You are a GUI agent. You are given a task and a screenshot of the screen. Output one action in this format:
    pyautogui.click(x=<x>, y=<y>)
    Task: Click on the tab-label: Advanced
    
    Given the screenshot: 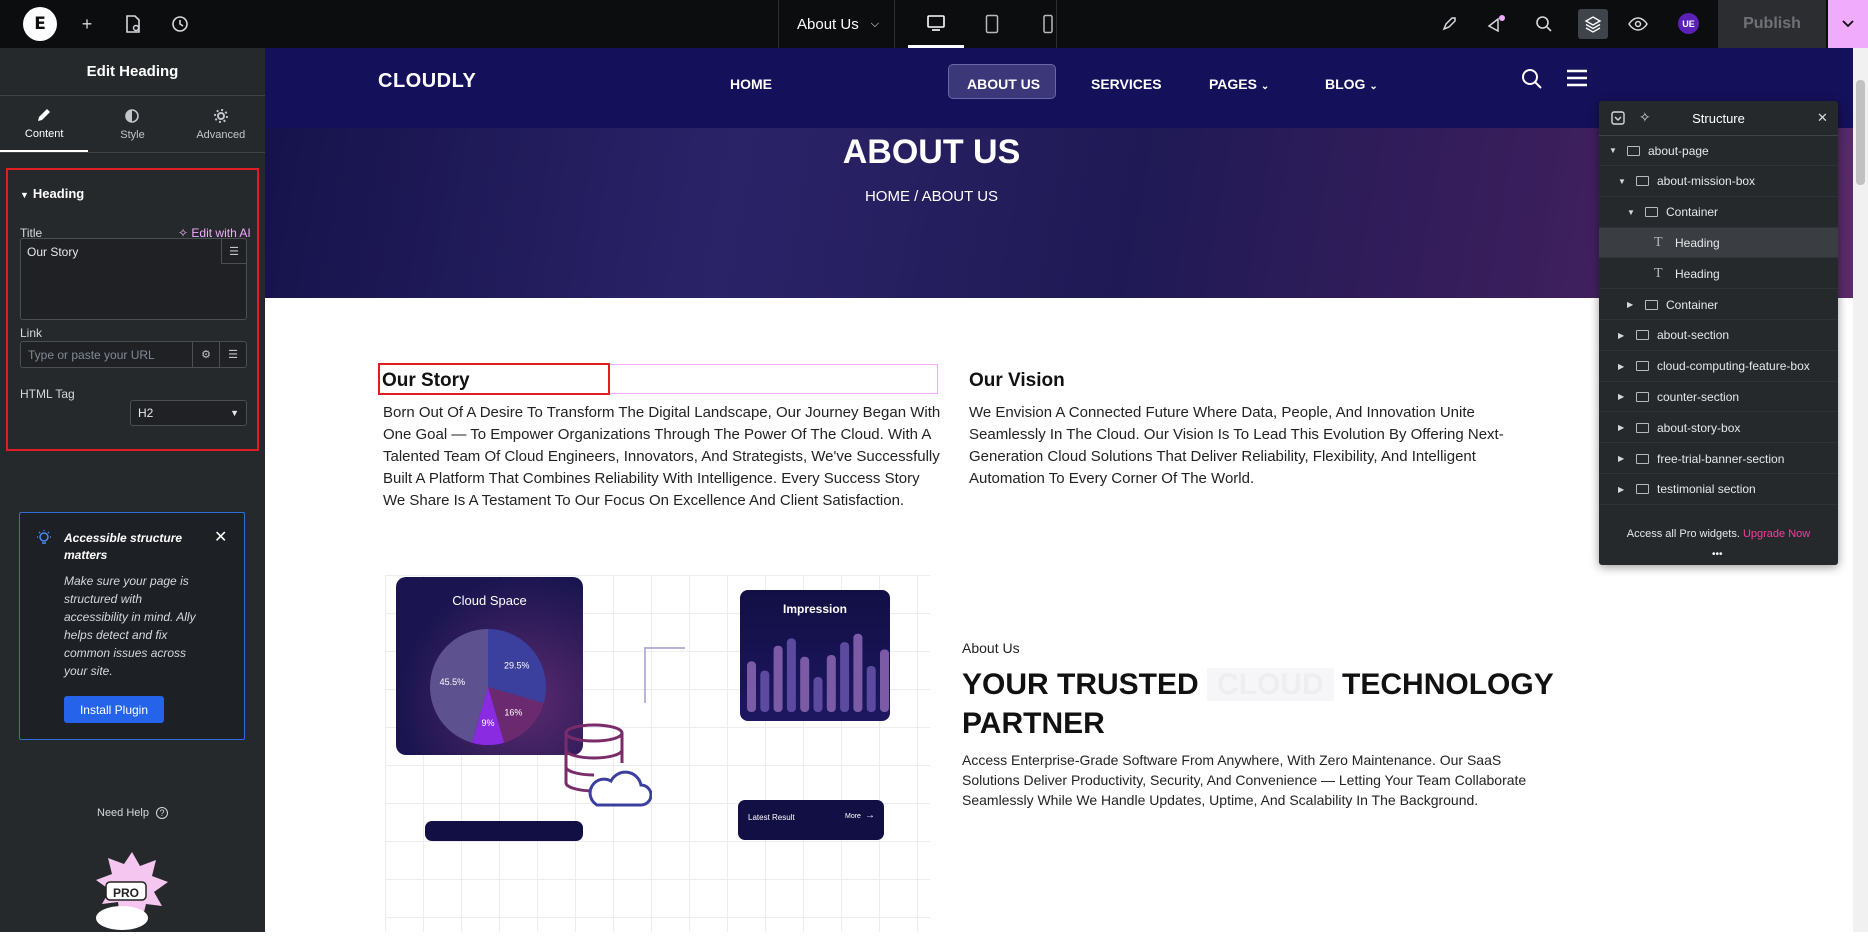 What is the action you would take?
    pyautogui.click(x=221, y=134)
    